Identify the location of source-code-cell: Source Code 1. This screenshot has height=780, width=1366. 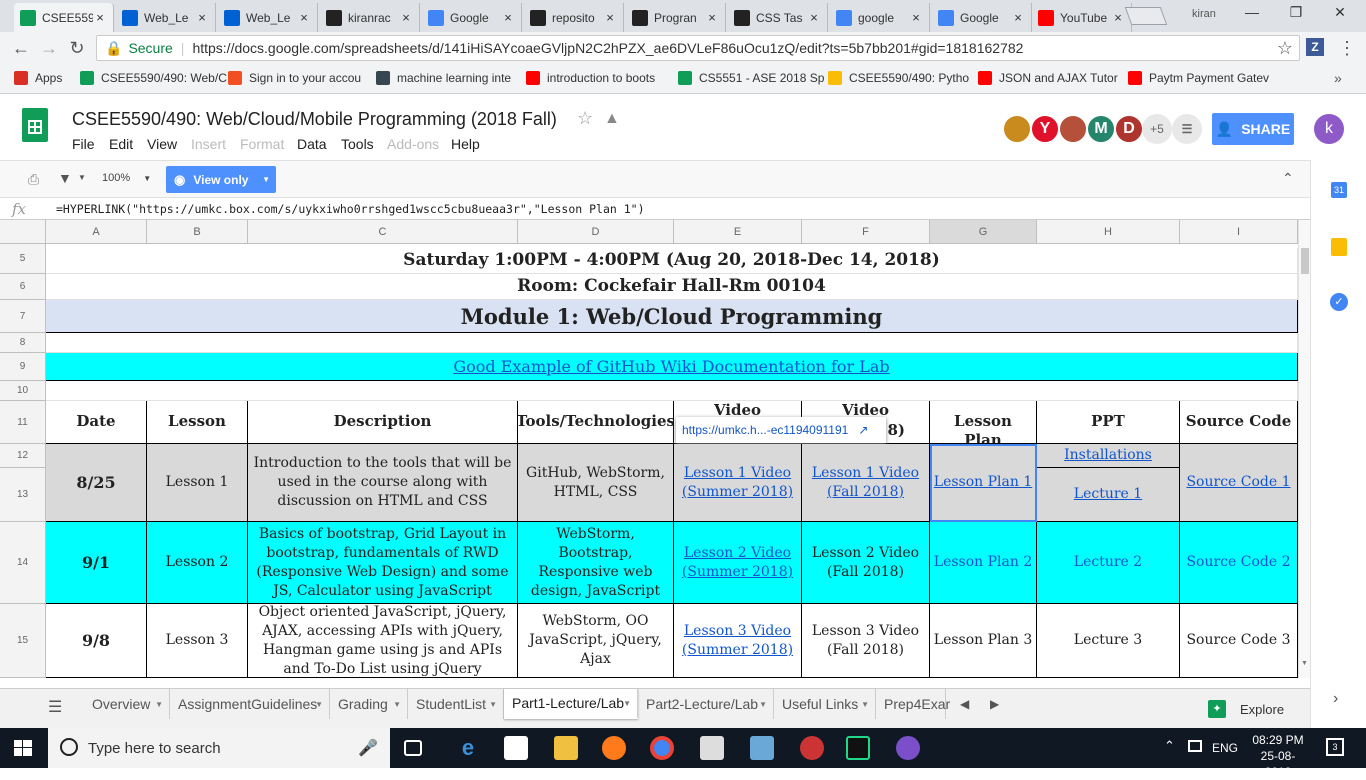
(1239, 483).